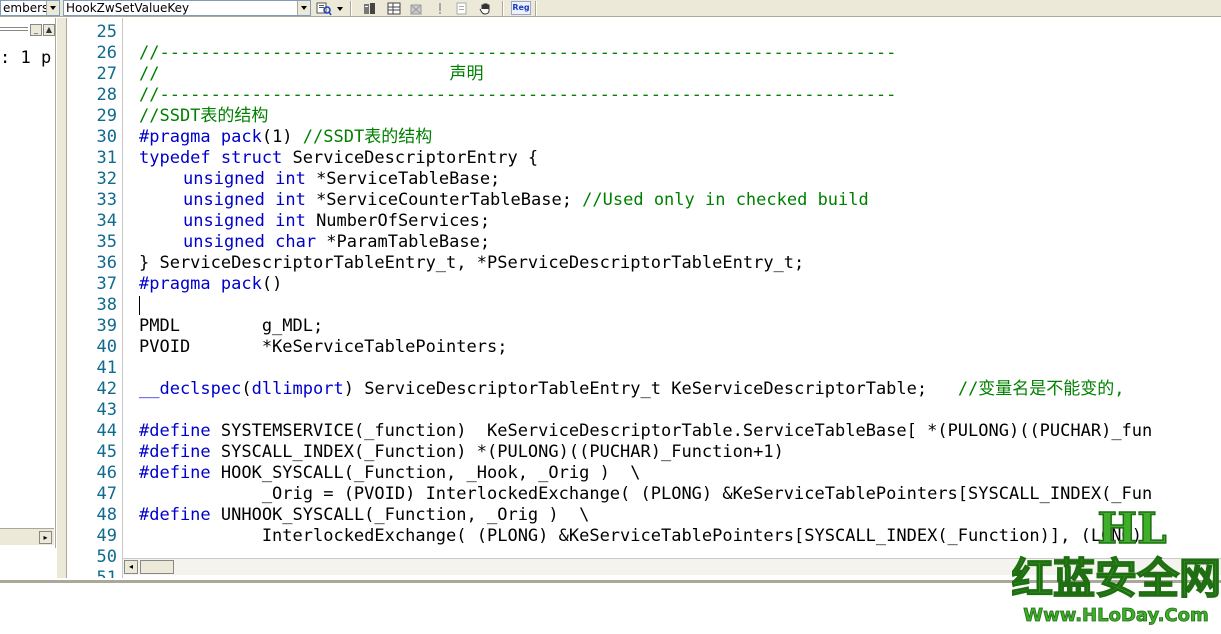  What do you see at coordinates (106, 137) in the screenshot?
I see `line-number: 30` at bounding box center [106, 137].